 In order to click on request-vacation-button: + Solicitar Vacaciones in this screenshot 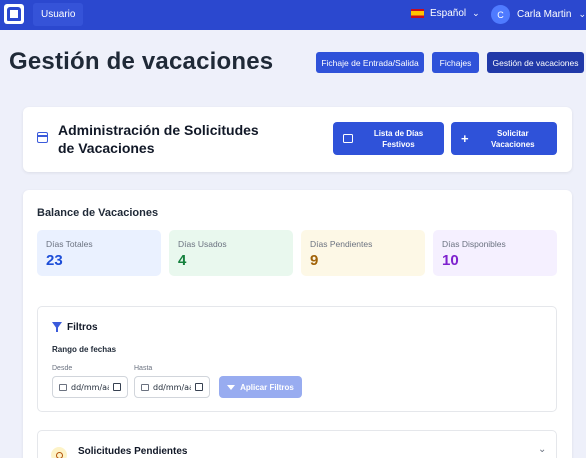, I will do `click(504, 138)`.